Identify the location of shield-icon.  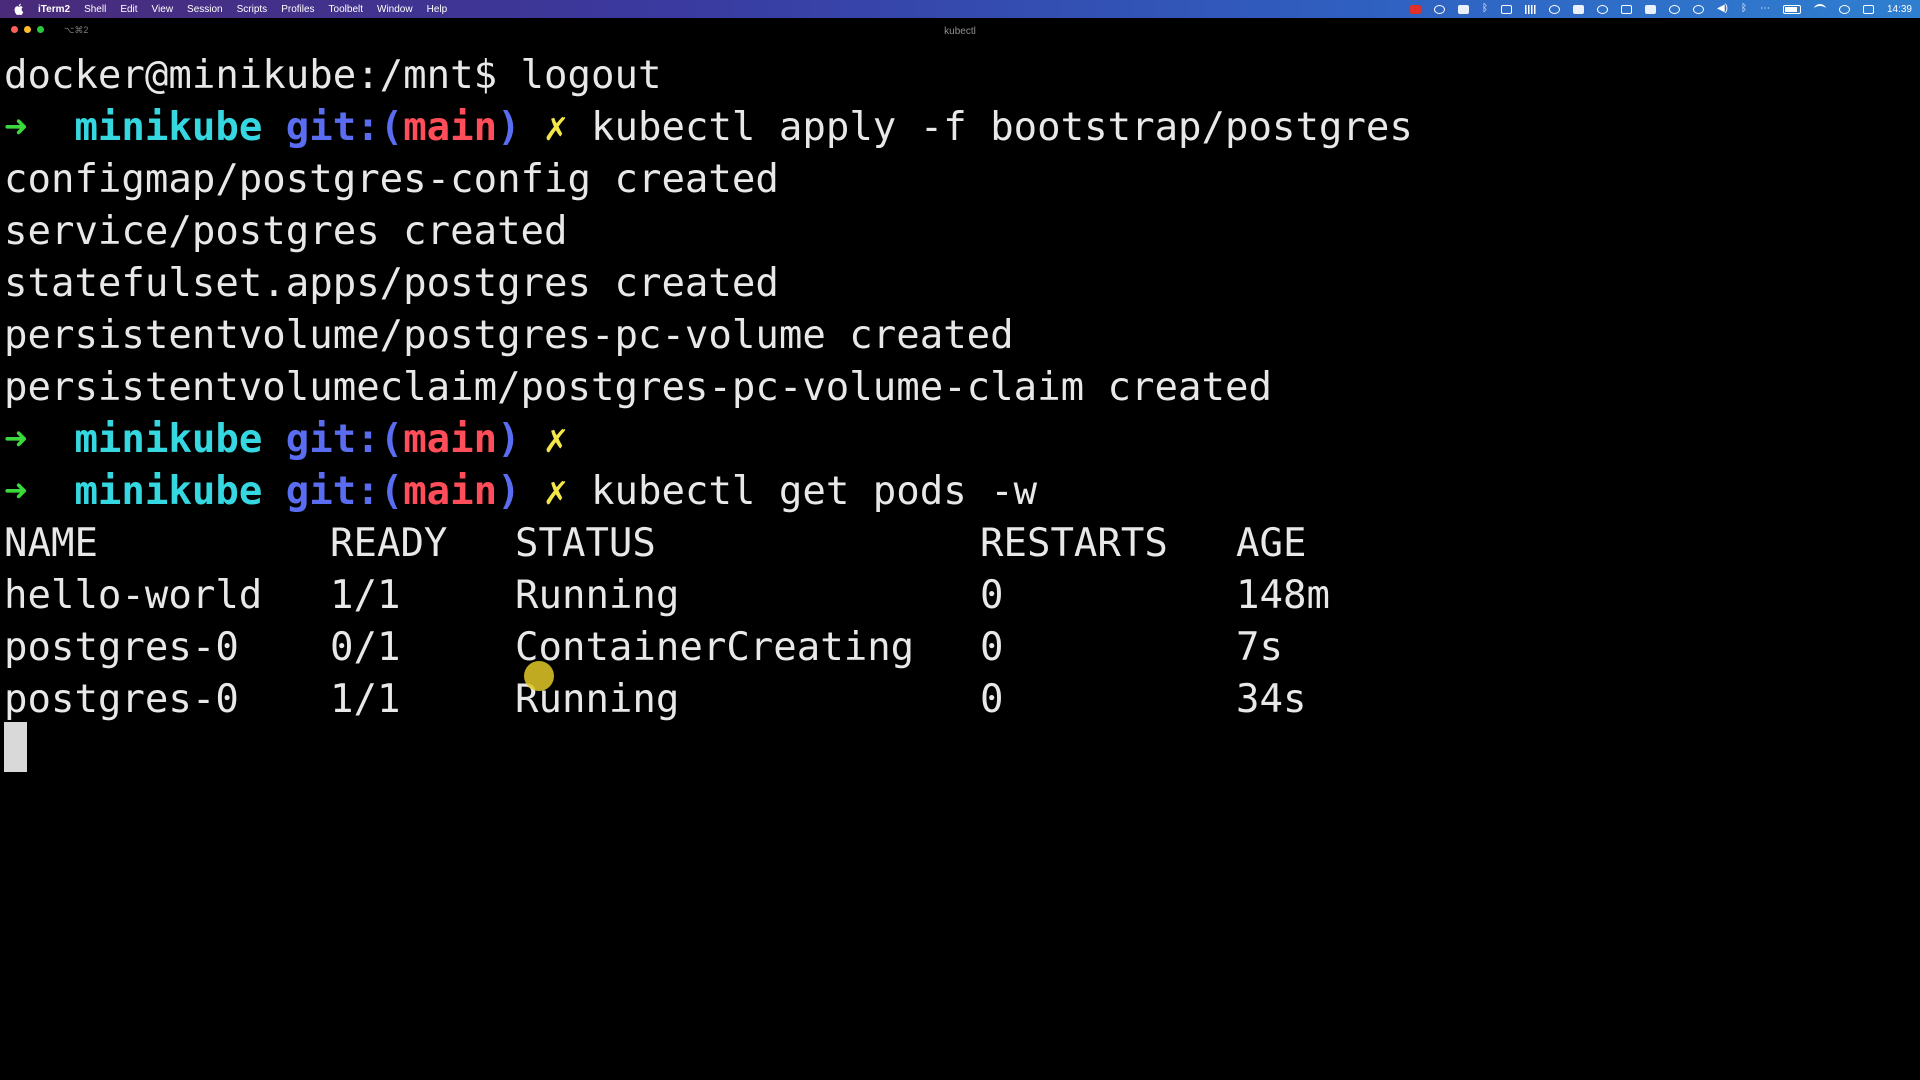
(1602, 9).